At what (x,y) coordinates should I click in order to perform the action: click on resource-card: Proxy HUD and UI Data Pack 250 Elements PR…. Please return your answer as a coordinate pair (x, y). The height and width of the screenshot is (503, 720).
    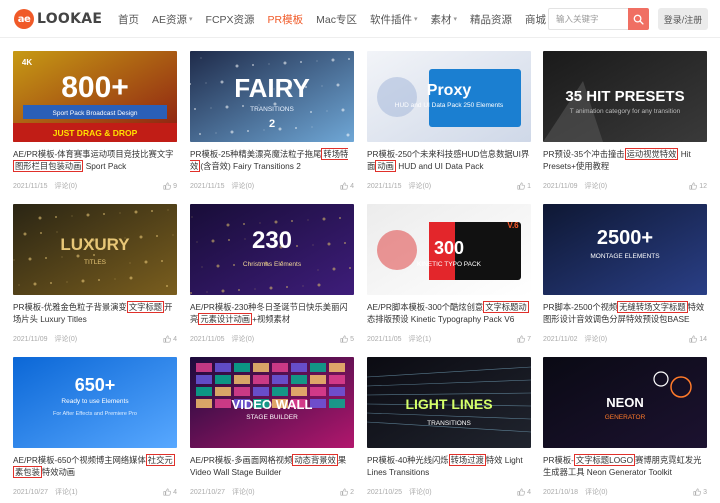
    Looking at the image, I should click on (449, 121).